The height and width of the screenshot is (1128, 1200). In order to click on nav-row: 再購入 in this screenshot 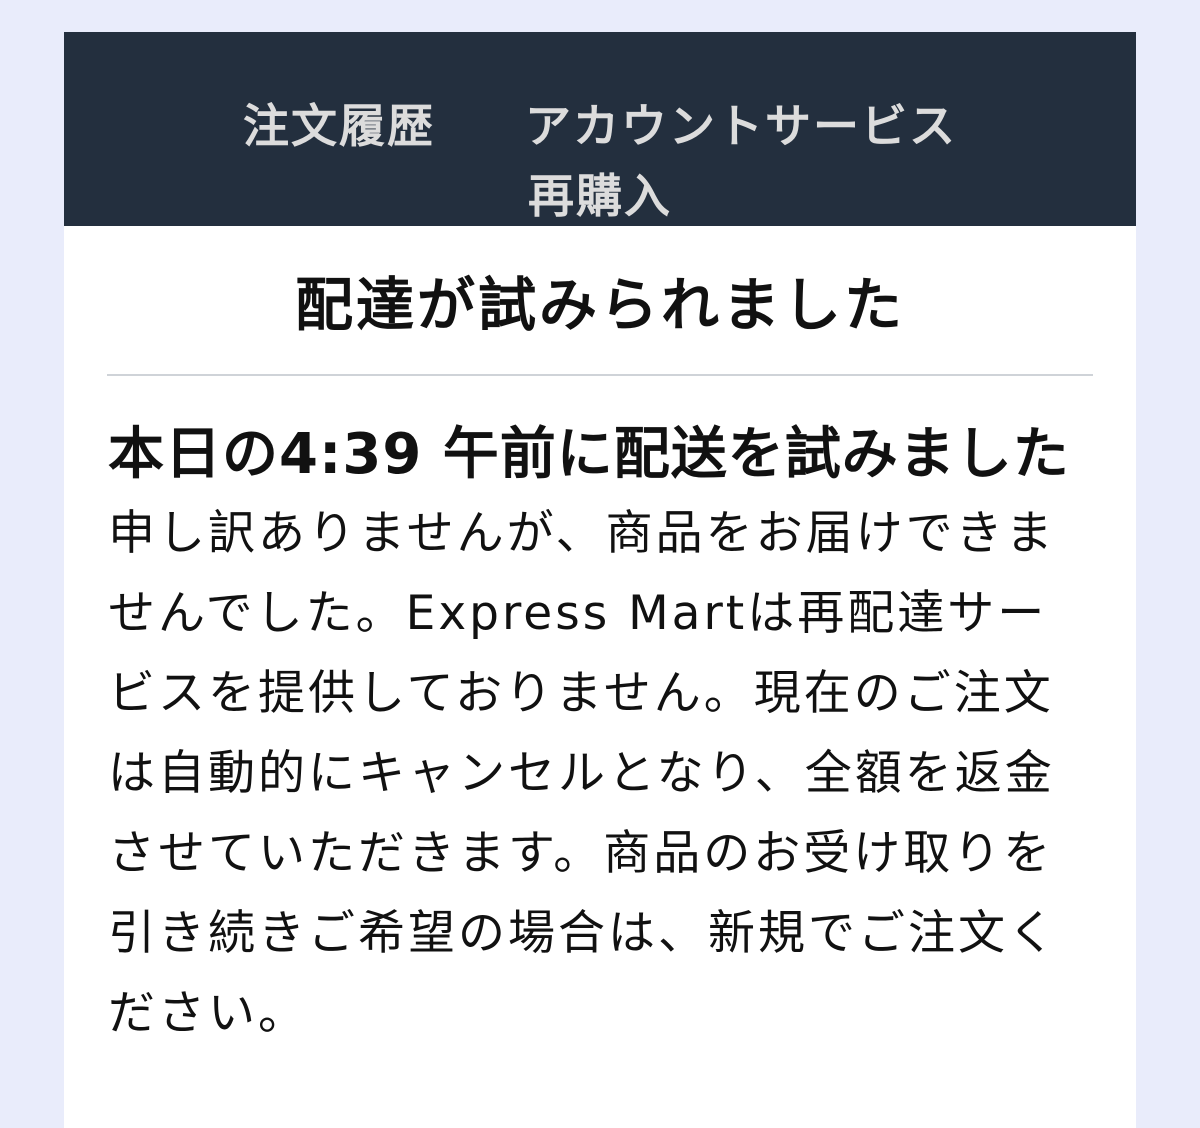, I will do `click(600, 196)`.